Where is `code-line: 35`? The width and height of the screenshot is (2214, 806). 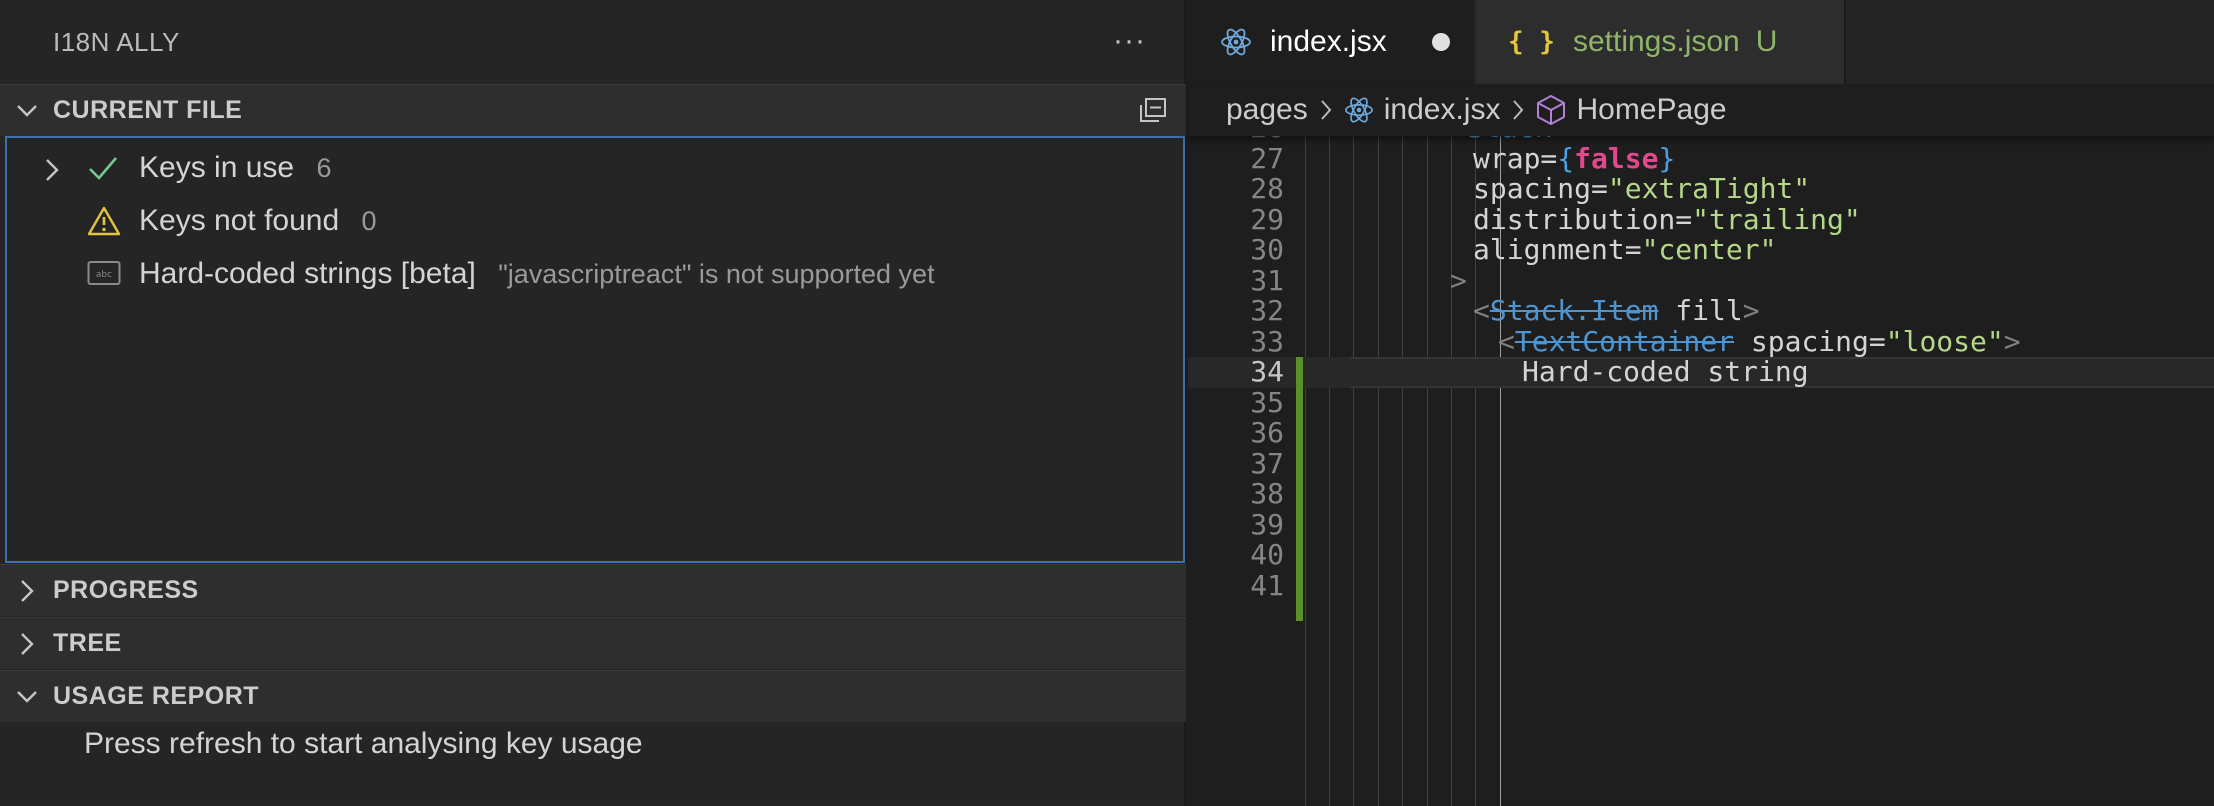 code-line: 35 is located at coordinates (1701, 402).